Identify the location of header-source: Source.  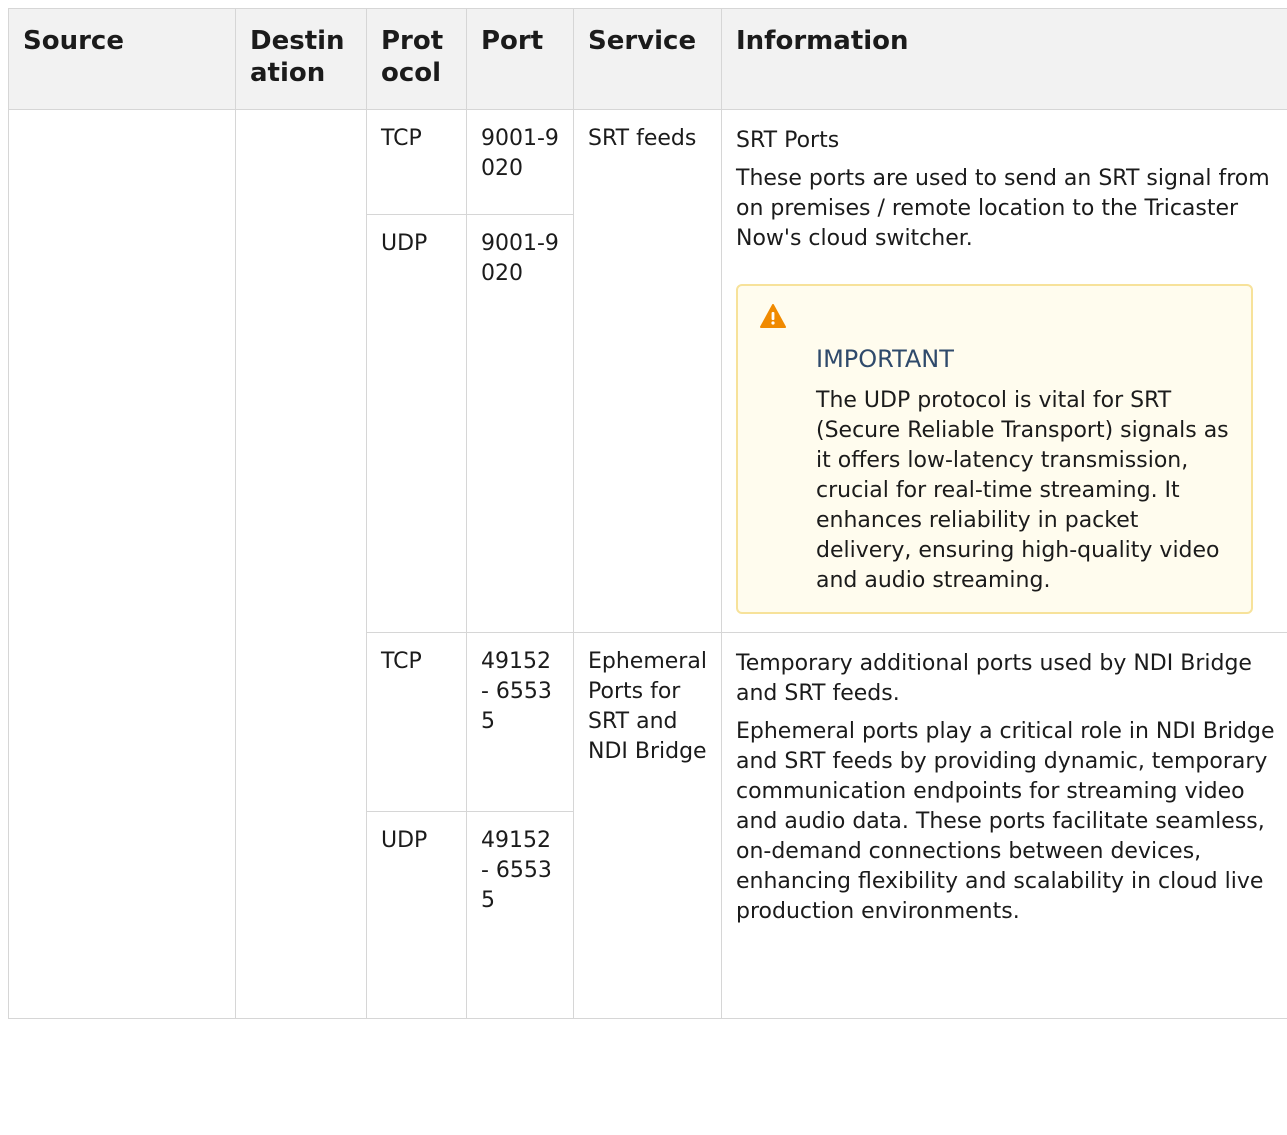
(122, 59).